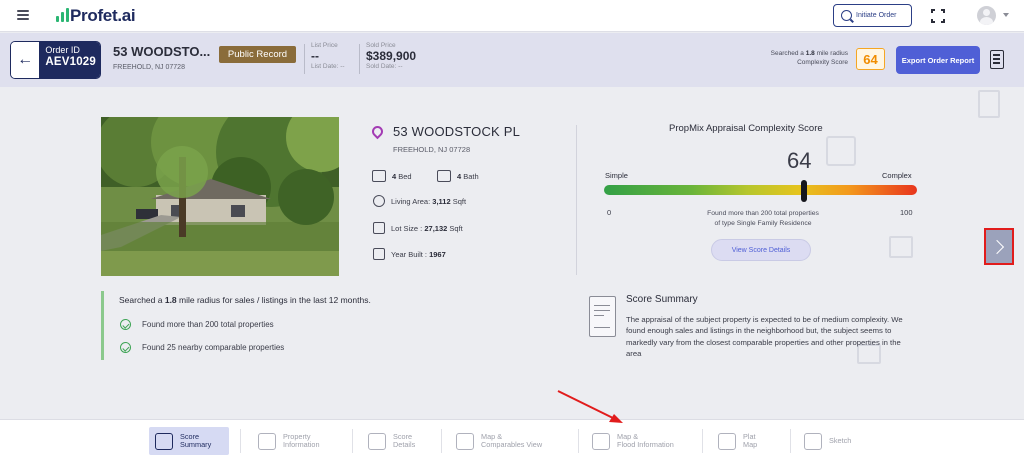  What do you see at coordinates (997, 59) in the screenshot?
I see `report-document-icon` at bounding box center [997, 59].